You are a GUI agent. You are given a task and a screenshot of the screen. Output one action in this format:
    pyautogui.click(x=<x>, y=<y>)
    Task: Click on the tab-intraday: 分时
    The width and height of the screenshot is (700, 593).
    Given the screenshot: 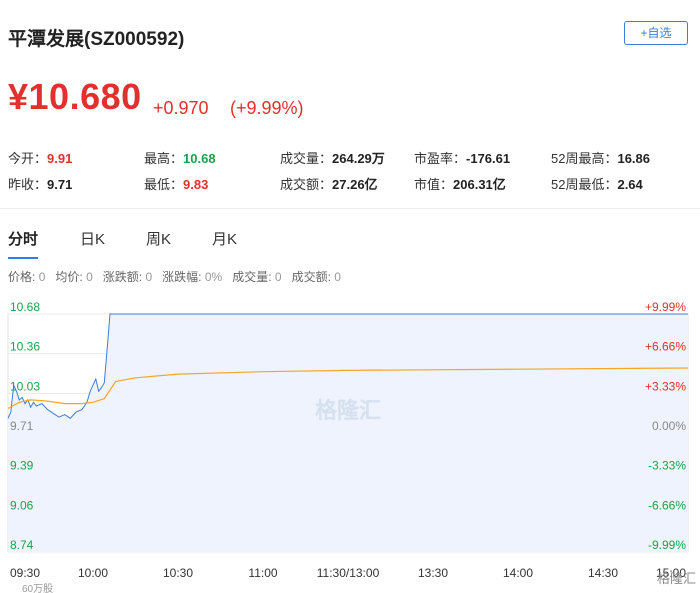 What is the action you would take?
    pyautogui.click(x=23, y=243)
    